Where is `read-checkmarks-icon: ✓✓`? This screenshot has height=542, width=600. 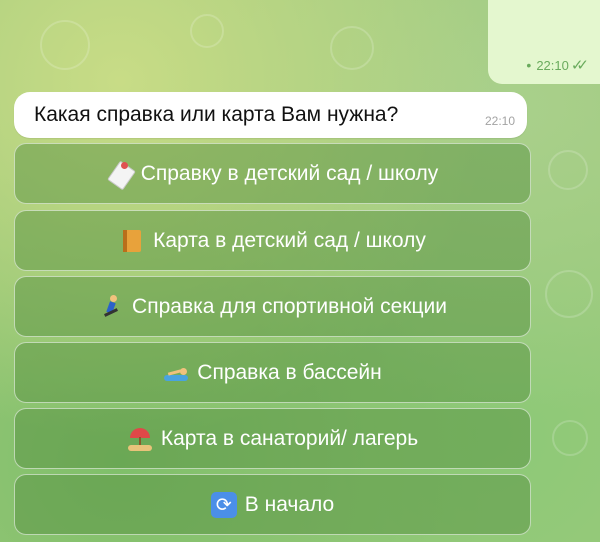 read-checkmarks-icon: ✓✓ is located at coordinates (579, 65).